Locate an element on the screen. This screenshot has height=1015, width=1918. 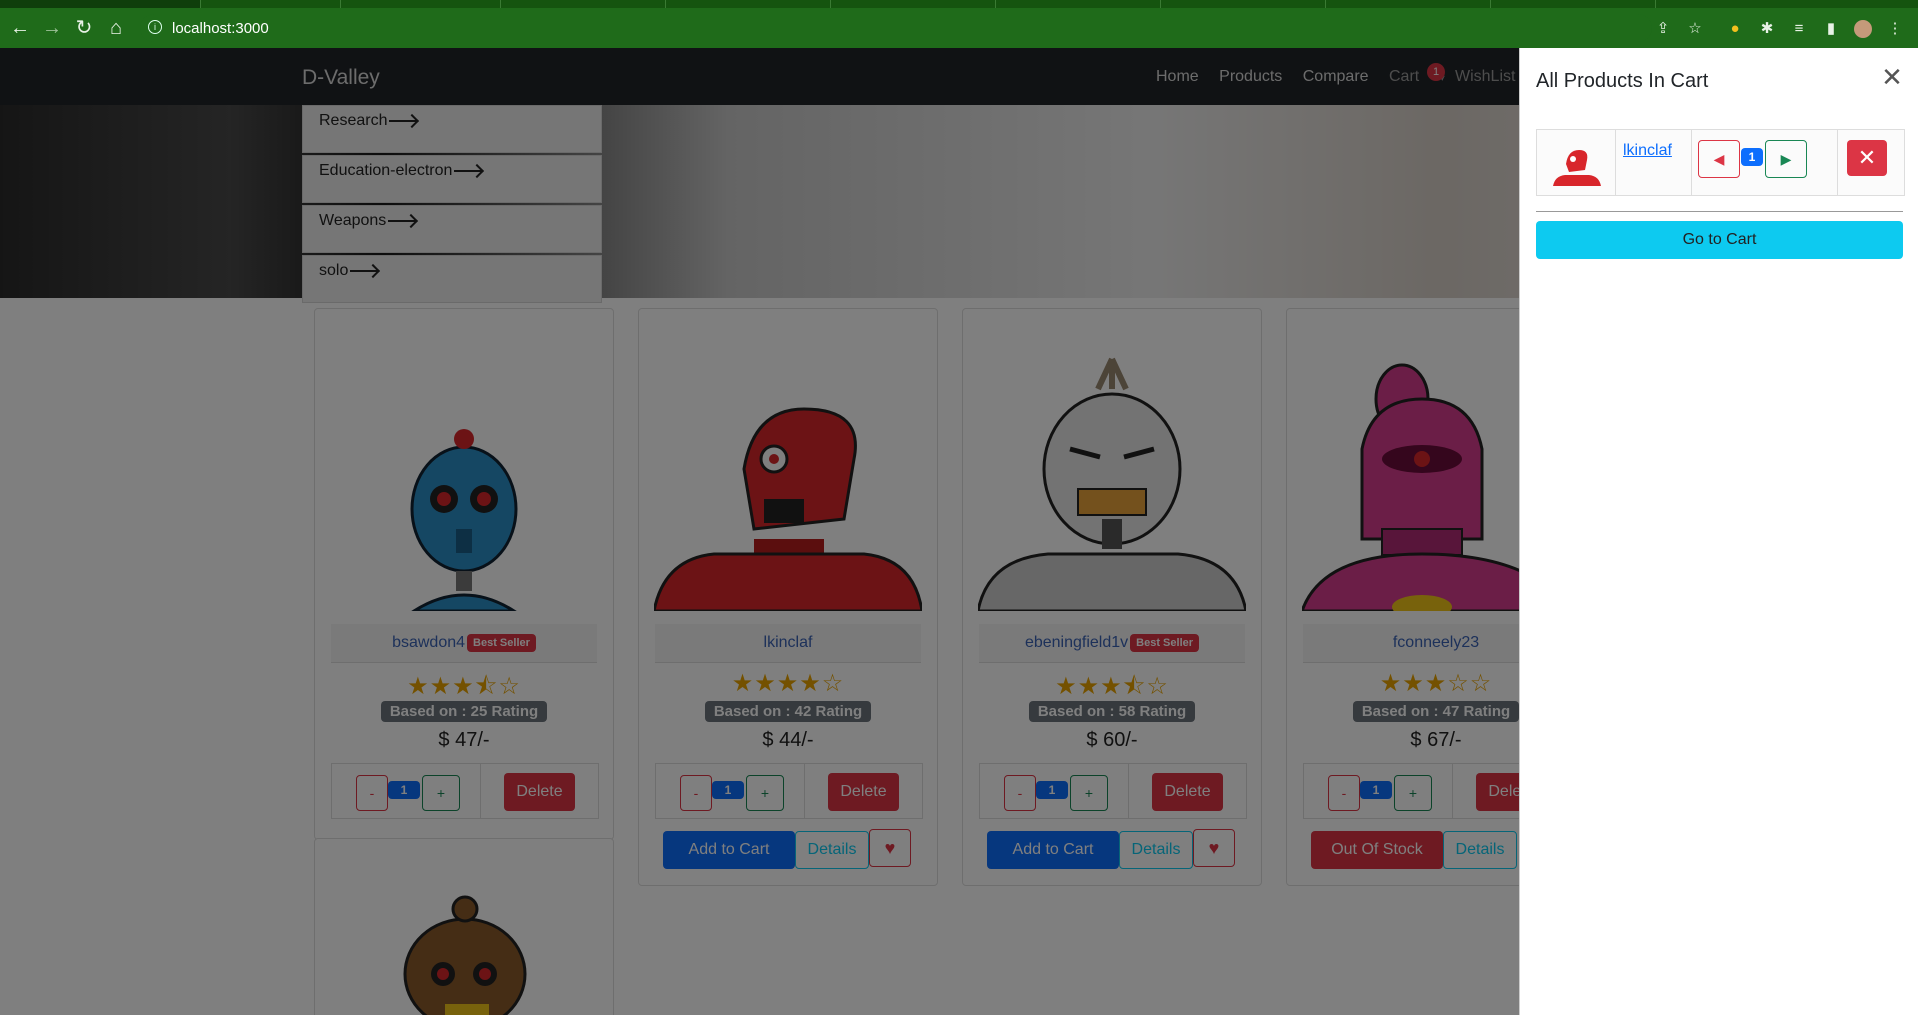
cart-decrease-button: ◀ is located at coordinates (1719, 159).